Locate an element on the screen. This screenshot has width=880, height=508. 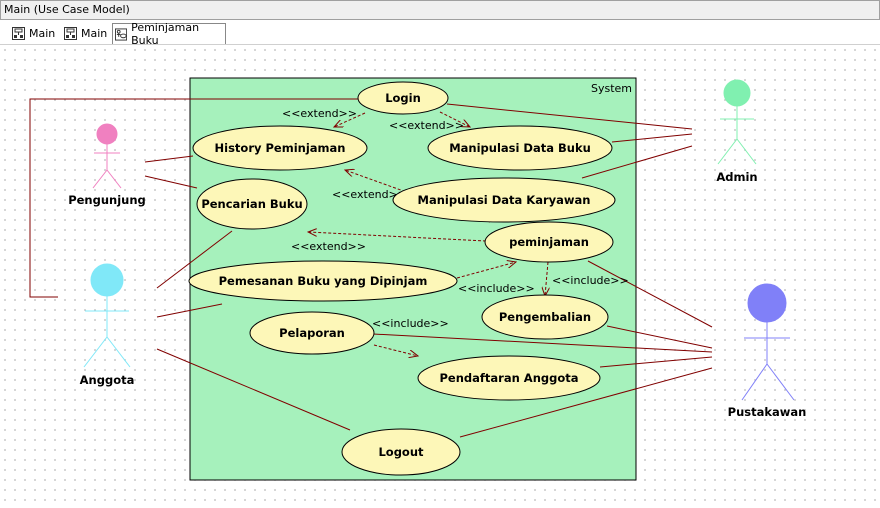
actor-pustakawan: Pustakawan is located at coordinates (767, 351).